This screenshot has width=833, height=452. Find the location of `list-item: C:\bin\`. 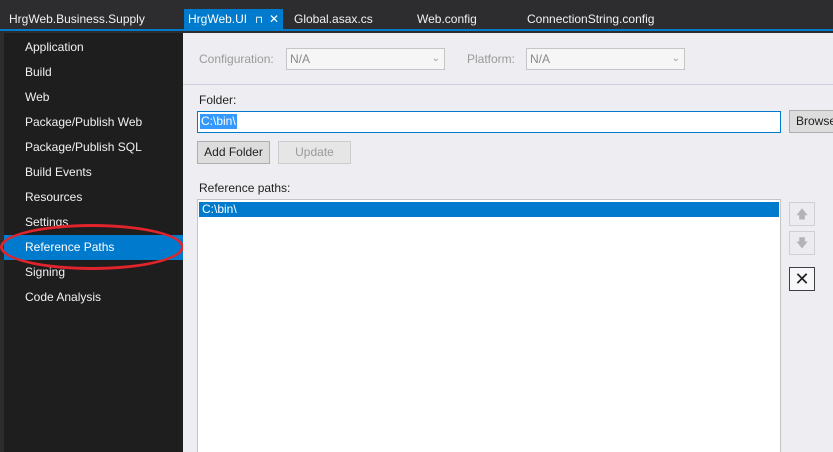

list-item: C:\bin\ is located at coordinates (489, 209).